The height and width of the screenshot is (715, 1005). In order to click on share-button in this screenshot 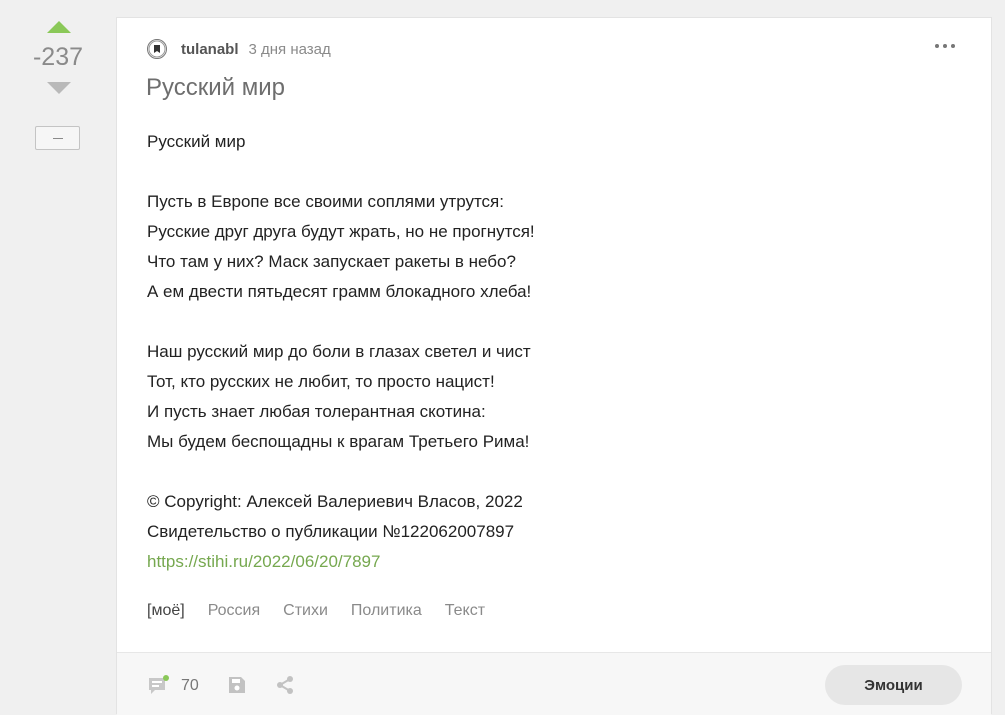, I will do `click(285, 687)`.